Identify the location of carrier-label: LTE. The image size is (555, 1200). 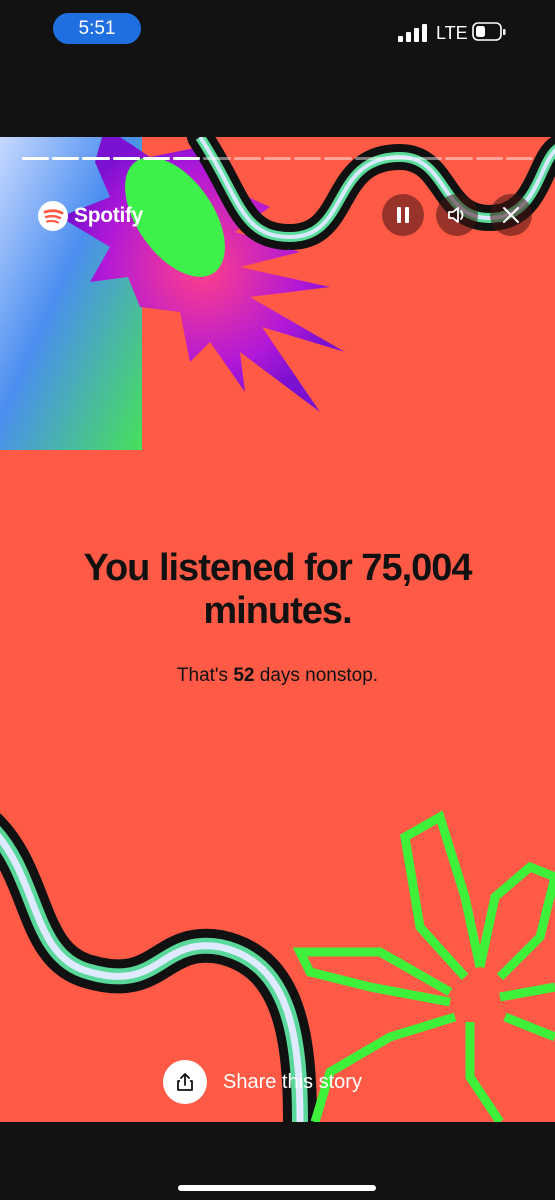
(452, 33).